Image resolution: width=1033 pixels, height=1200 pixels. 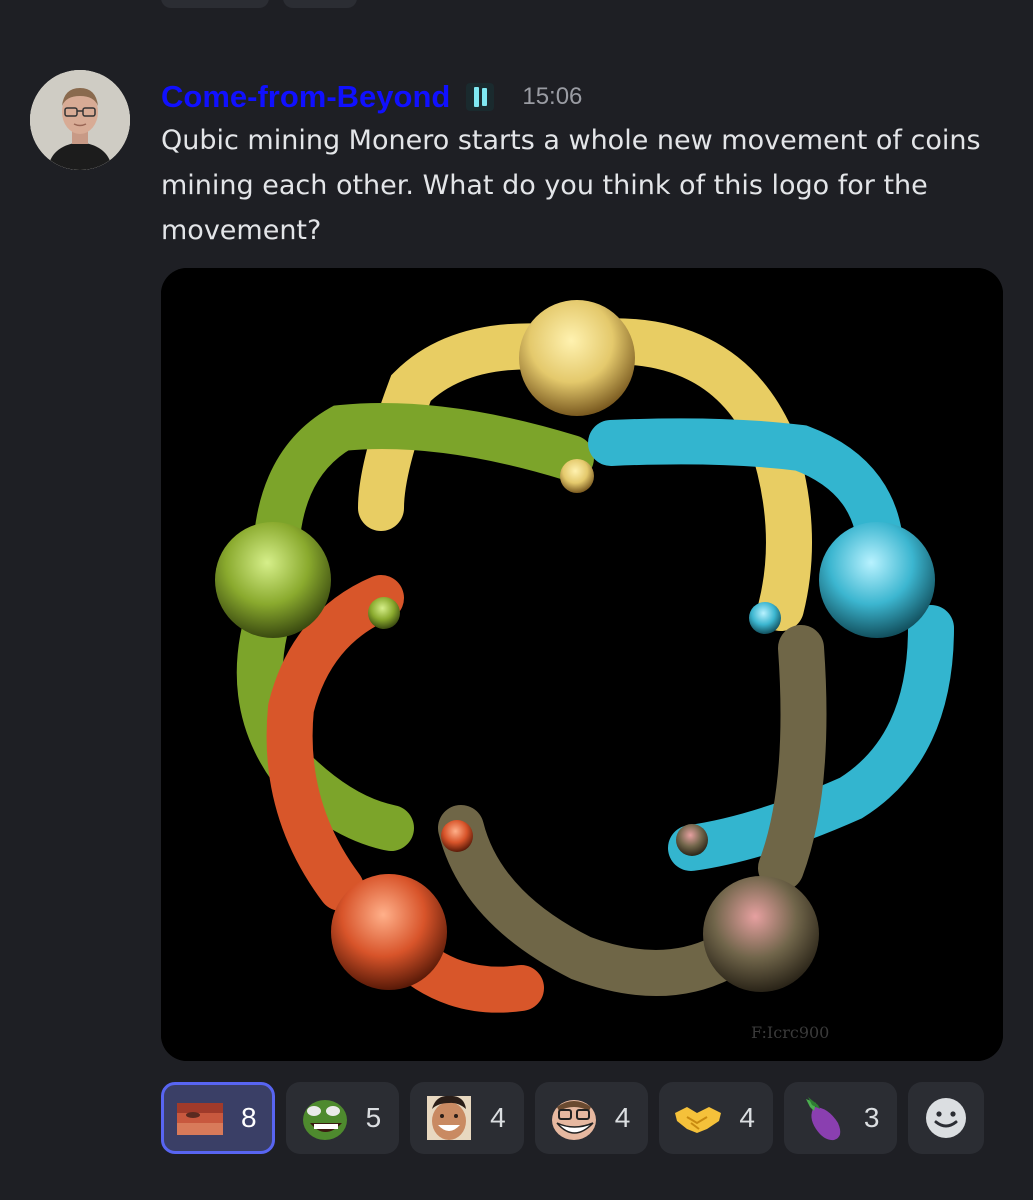 I want to click on avatar-photo, so click(x=80, y=120).